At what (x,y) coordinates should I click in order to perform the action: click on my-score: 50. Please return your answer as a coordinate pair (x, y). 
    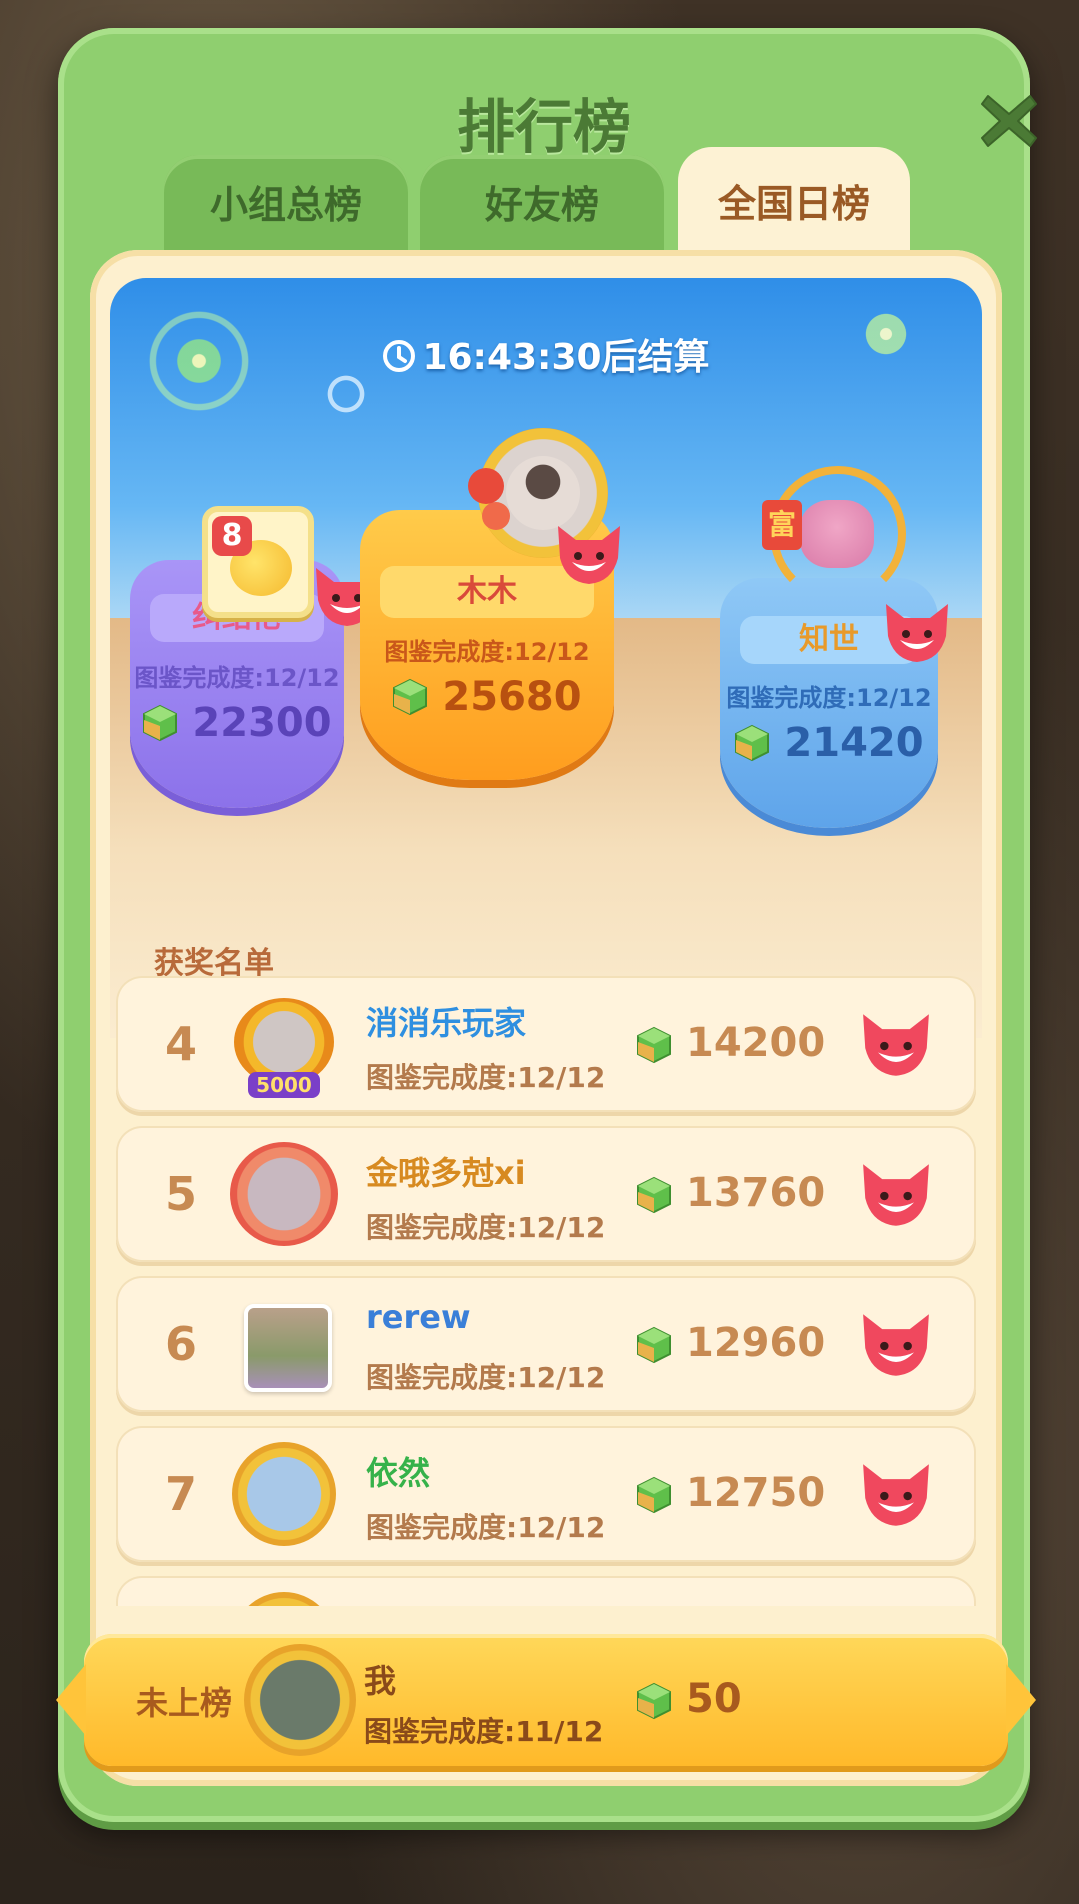
    Looking at the image, I should click on (714, 1699).